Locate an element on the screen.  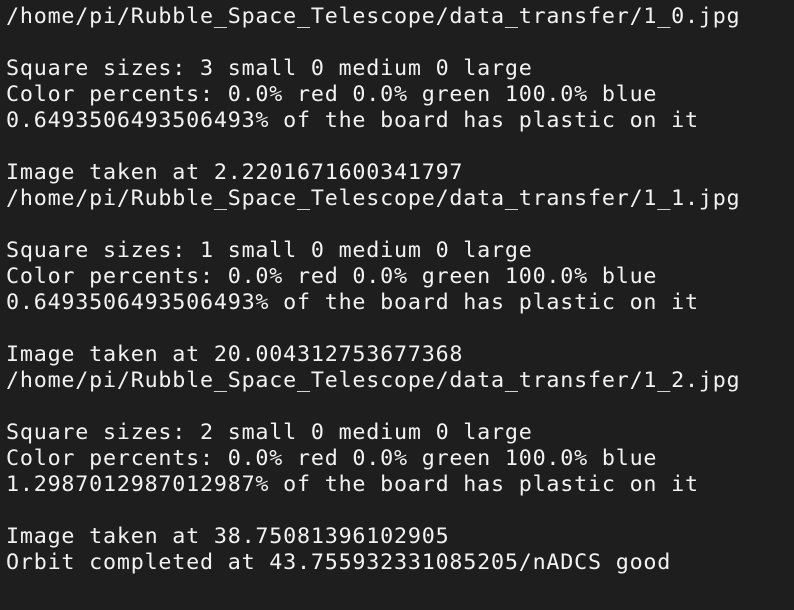
output-line: Image taken at 2.2201671600341797 is located at coordinates (235, 172).